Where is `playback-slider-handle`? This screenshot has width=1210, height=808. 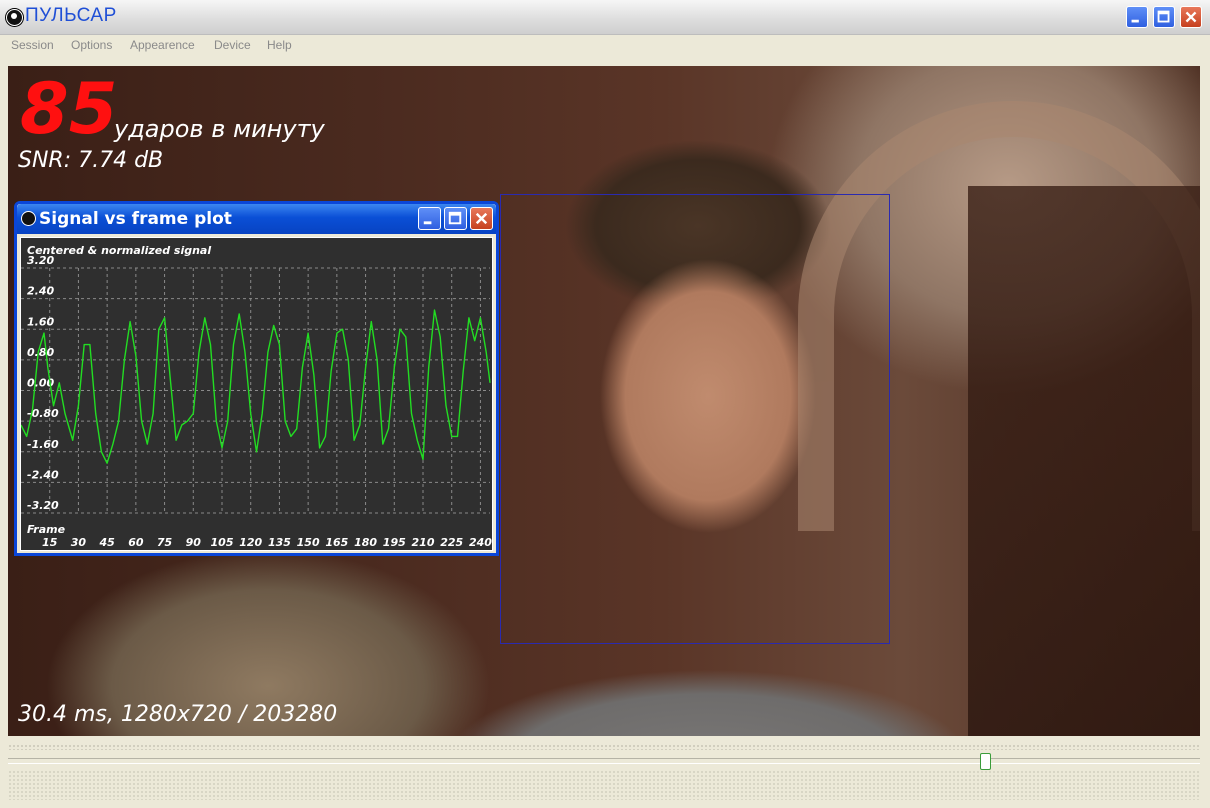 playback-slider-handle is located at coordinates (985, 761).